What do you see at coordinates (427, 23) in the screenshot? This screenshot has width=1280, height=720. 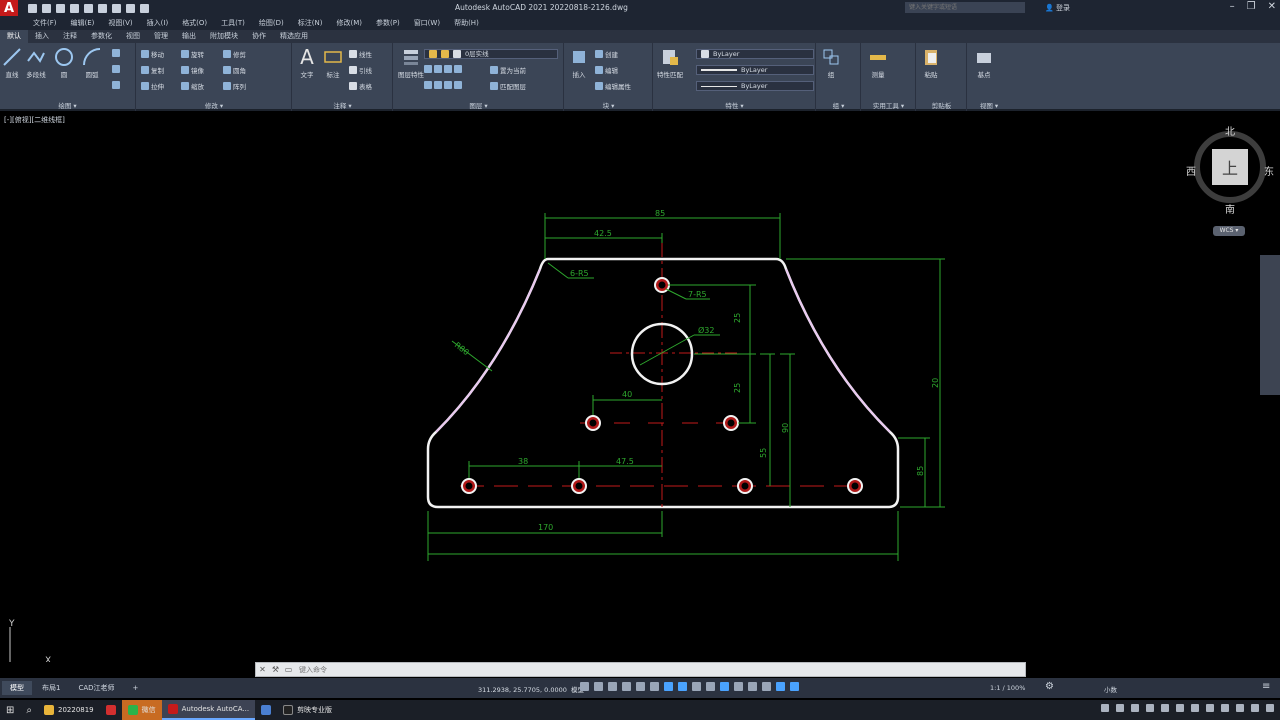 I see `menu-item: 窗口(W)` at bounding box center [427, 23].